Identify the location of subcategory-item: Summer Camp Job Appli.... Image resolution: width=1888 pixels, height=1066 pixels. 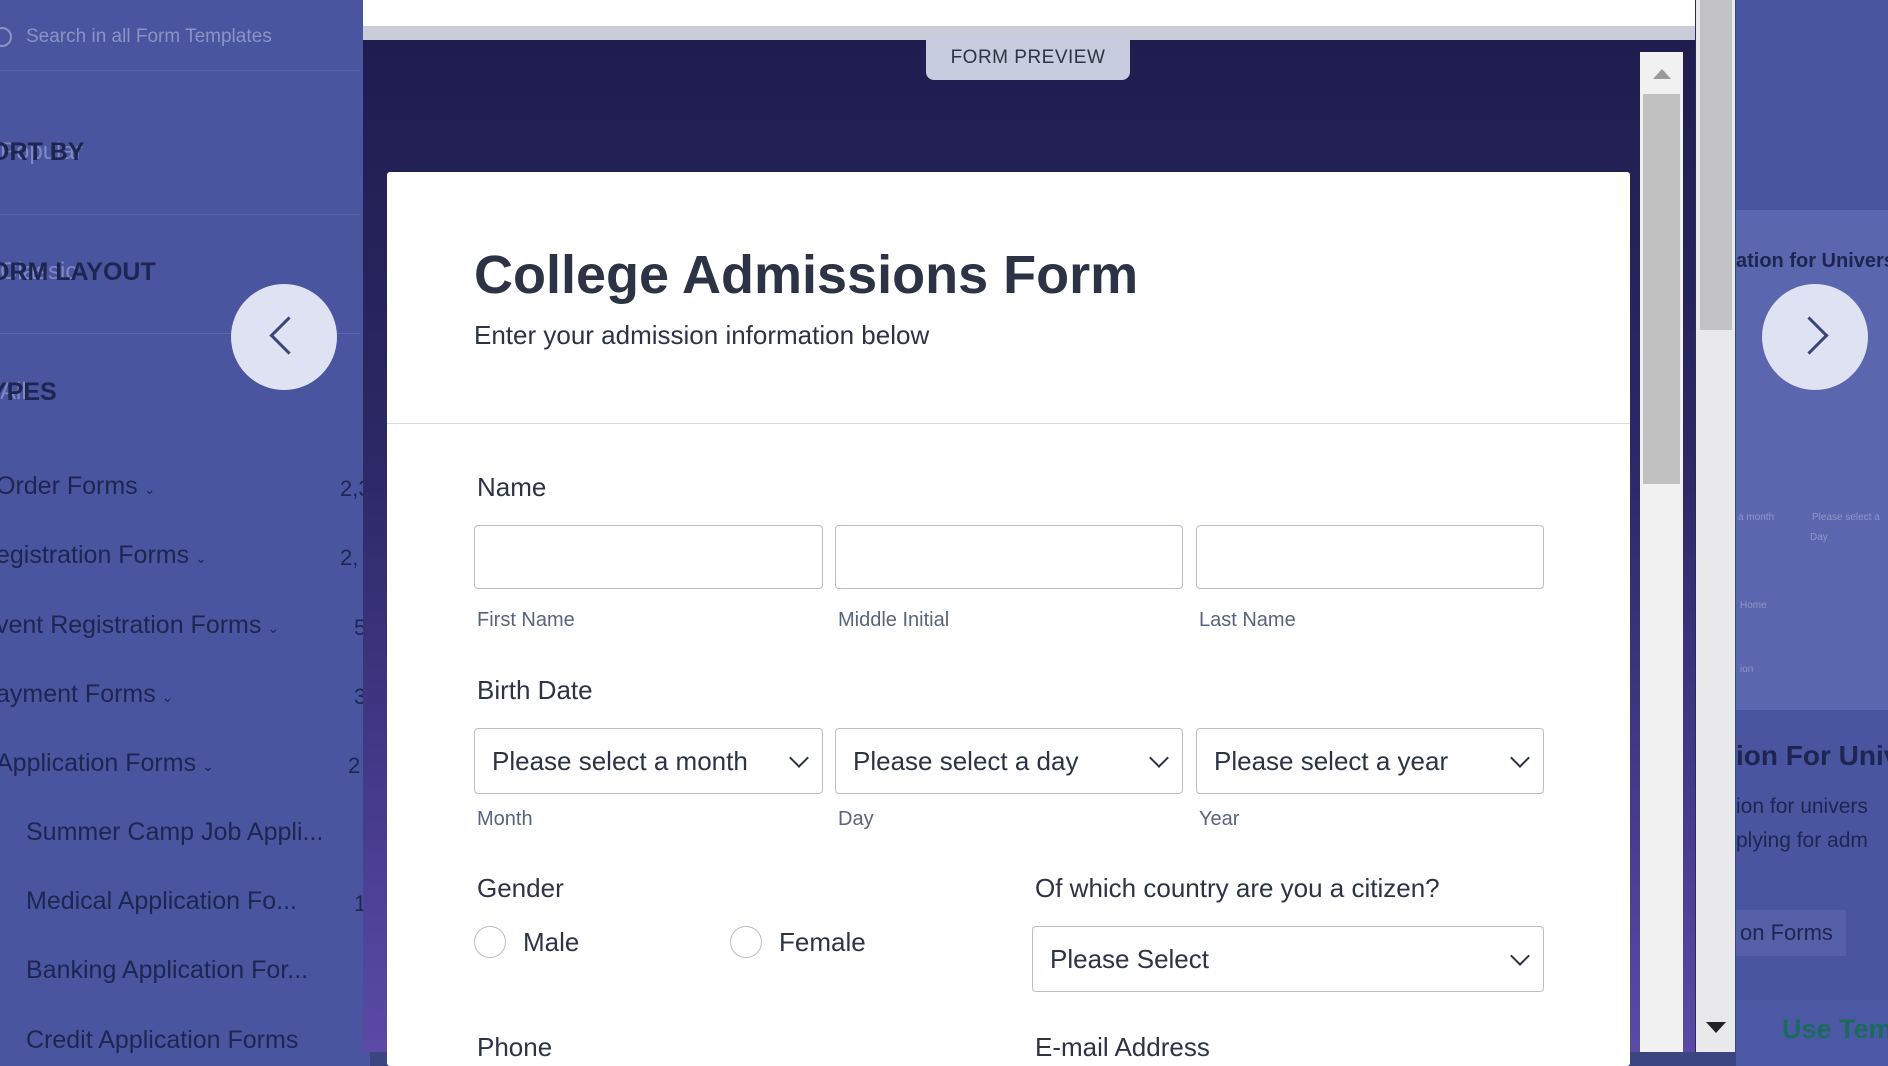
(175, 832).